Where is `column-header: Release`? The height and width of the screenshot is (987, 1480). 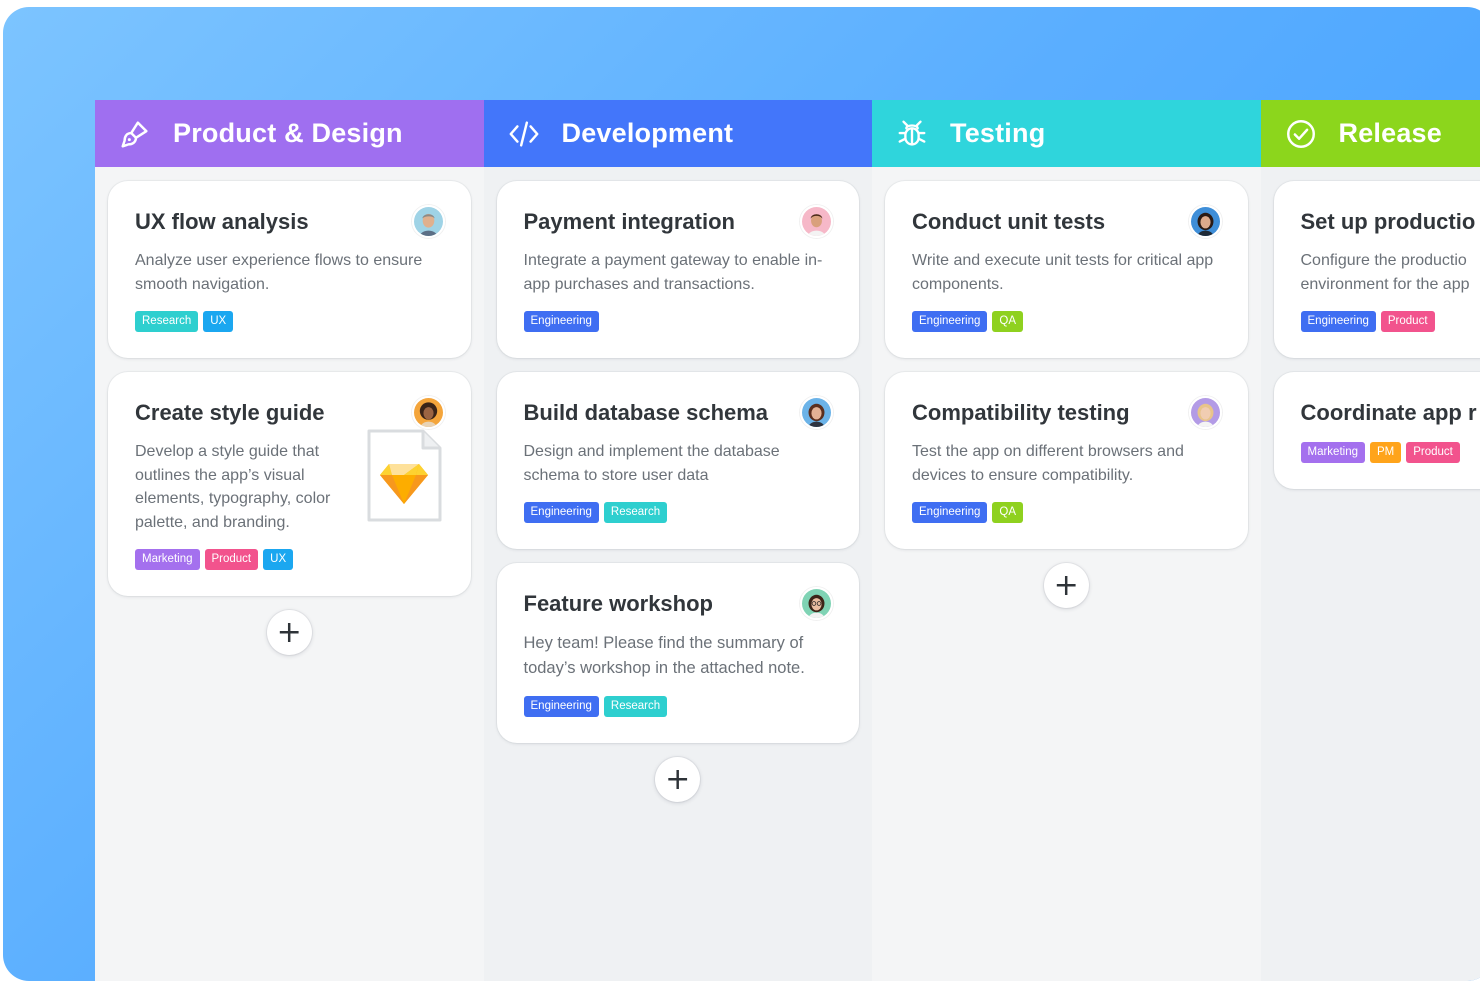
column-header: Release is located at coordinates (1370, 133).